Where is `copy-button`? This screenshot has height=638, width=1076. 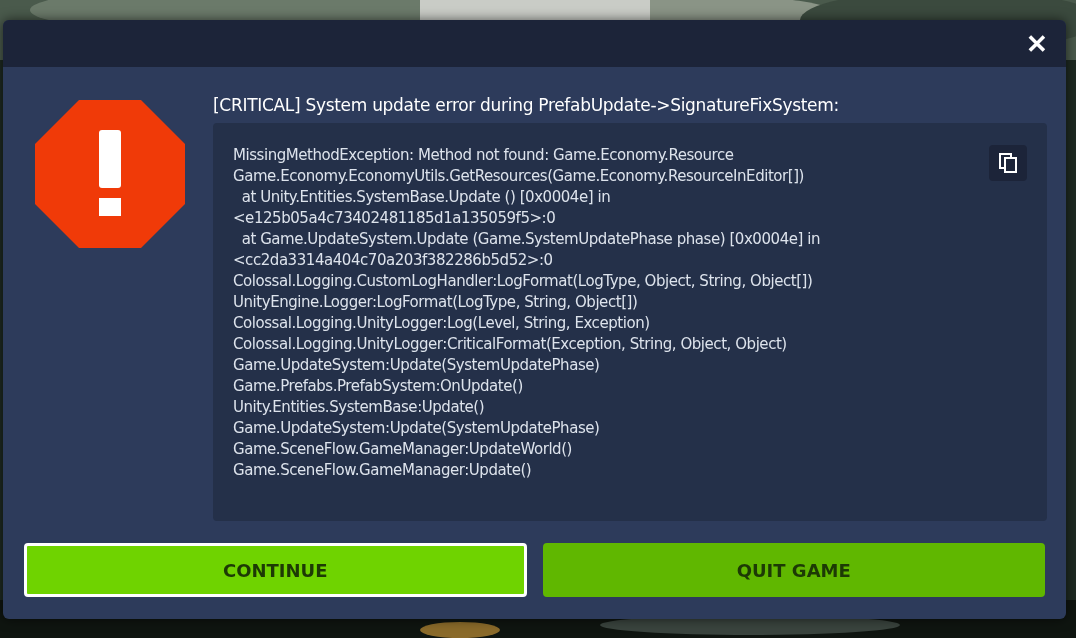
copy-button is located at coordinates (1008, 163).